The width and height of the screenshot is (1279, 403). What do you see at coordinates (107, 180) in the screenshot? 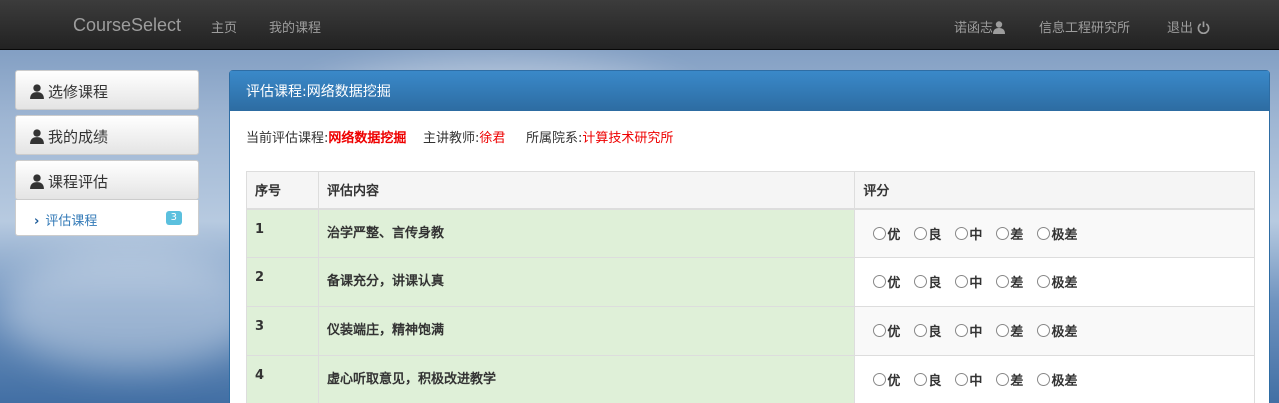
I see `sidebar-item-course-evaluation: 课程评估` at bounding box center [107, 180].